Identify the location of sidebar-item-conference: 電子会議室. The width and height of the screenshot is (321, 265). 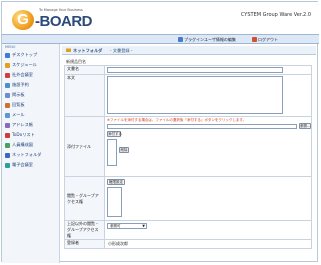
(23, 165).